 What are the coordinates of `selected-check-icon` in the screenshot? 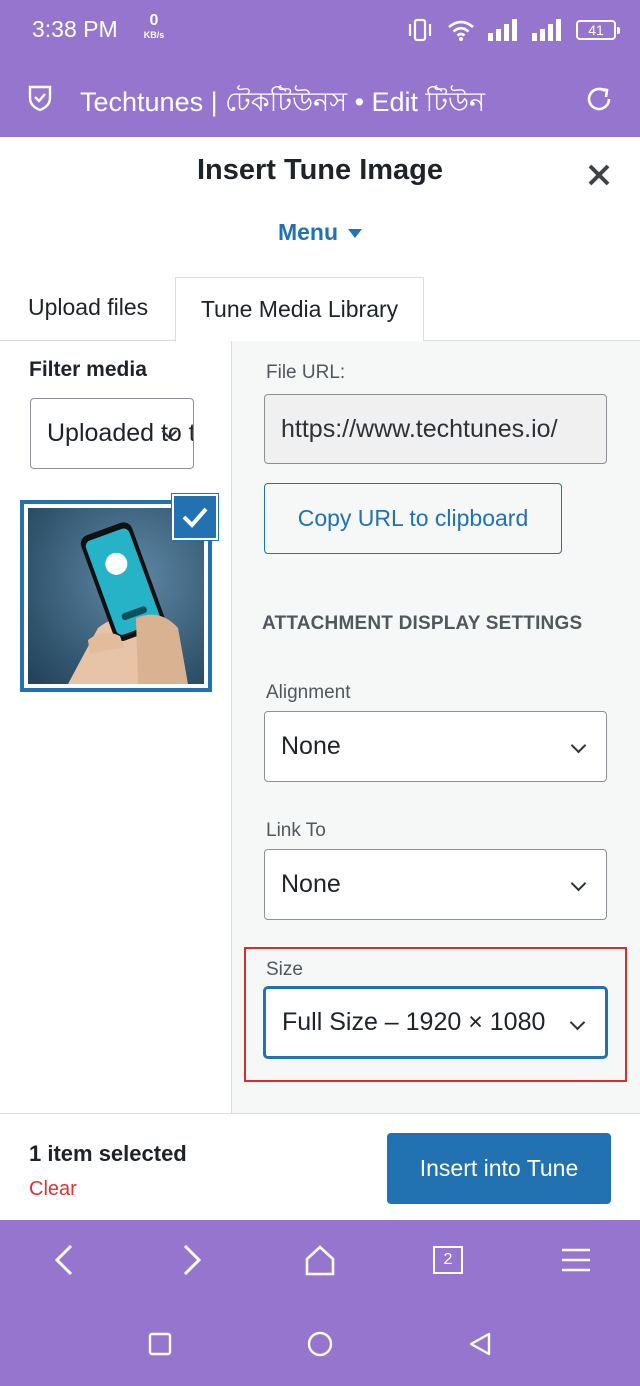 It's located at (195, 517).